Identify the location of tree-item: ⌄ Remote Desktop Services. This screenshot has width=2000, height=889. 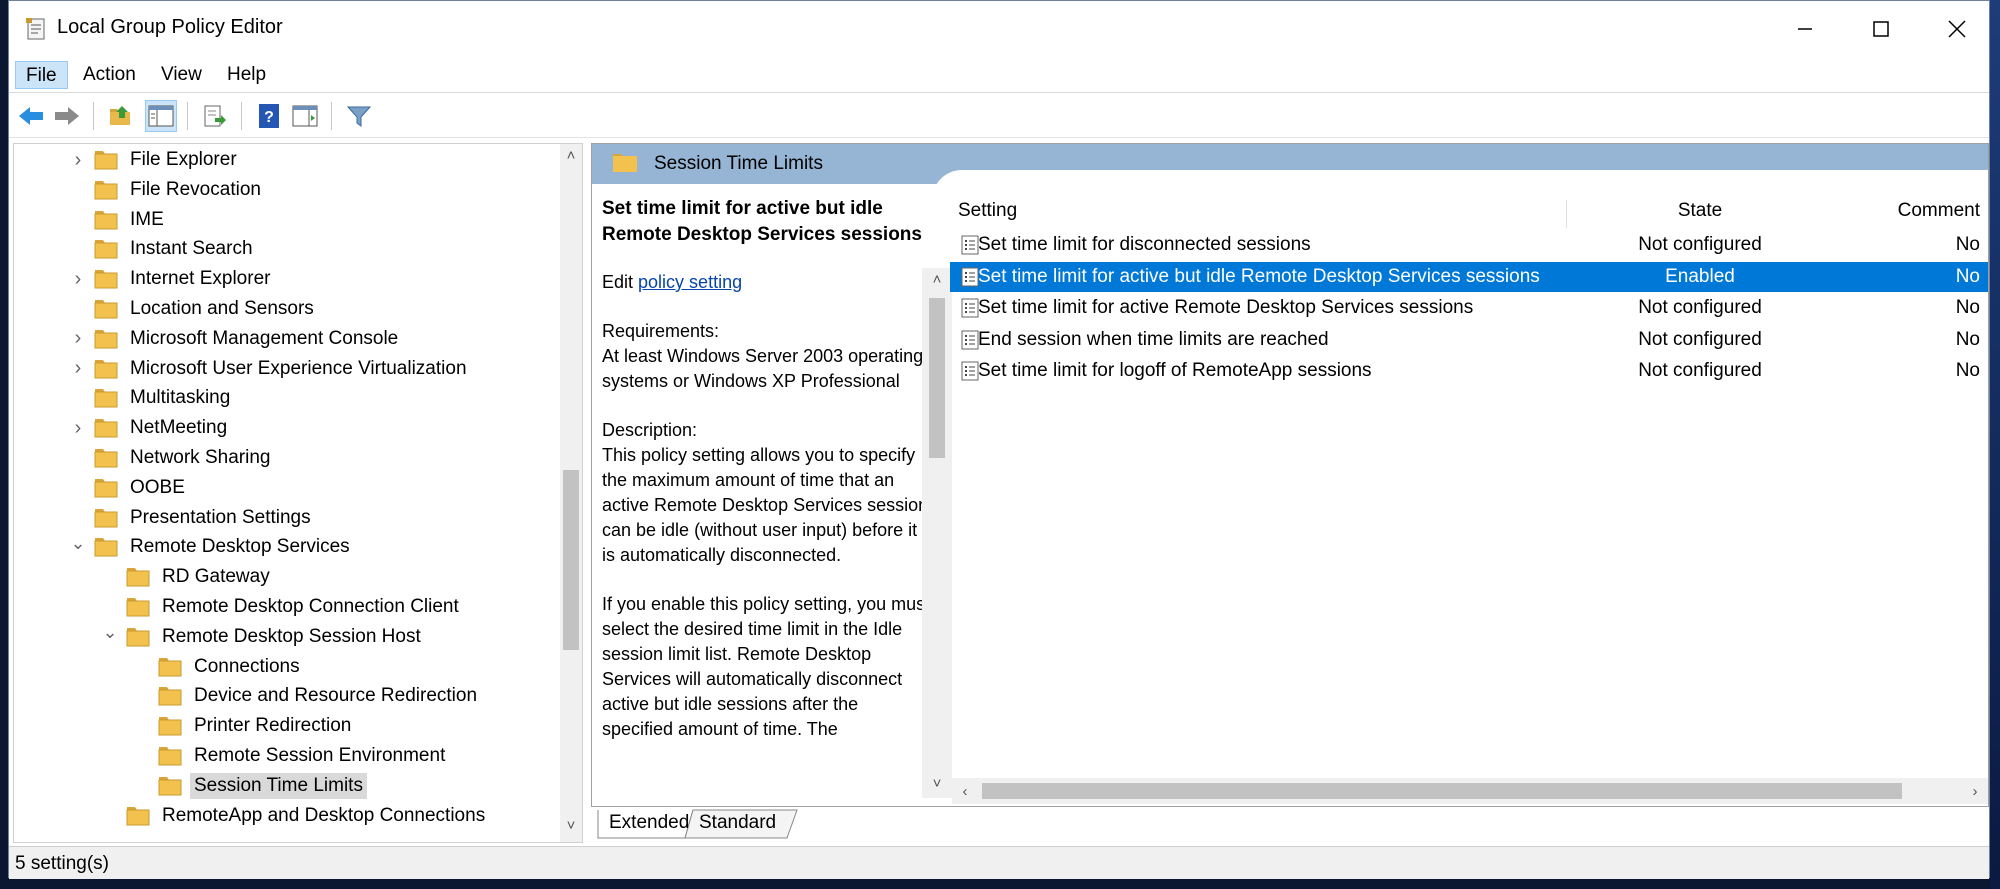
(212, 547).